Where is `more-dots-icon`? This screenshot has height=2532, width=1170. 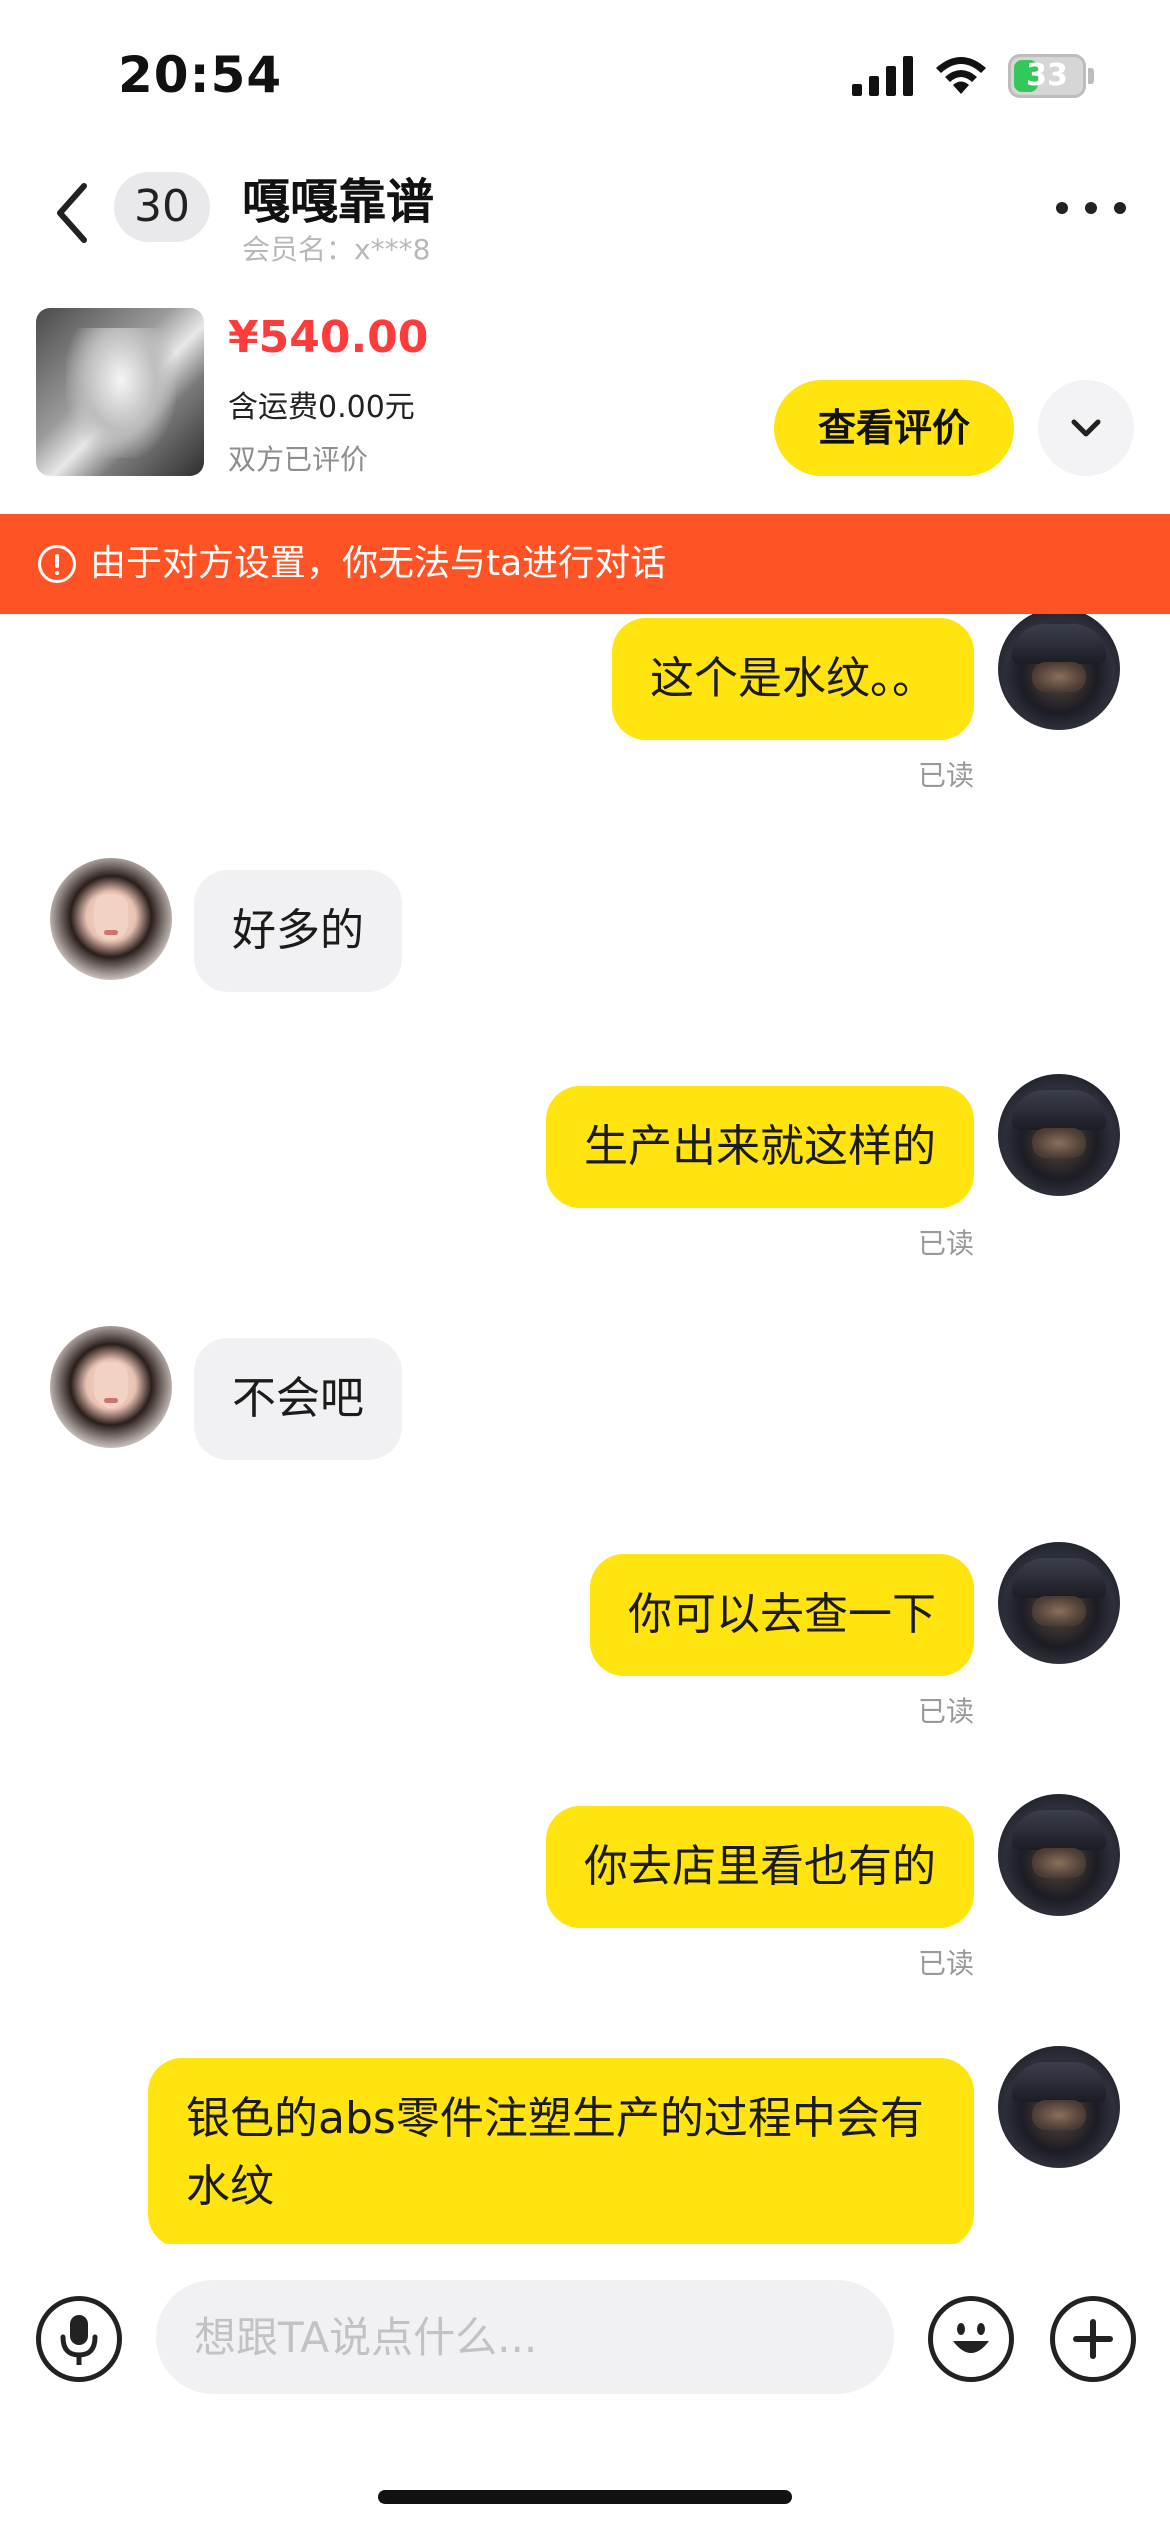 more-dots-icon is located at coordinates (1091, 208).